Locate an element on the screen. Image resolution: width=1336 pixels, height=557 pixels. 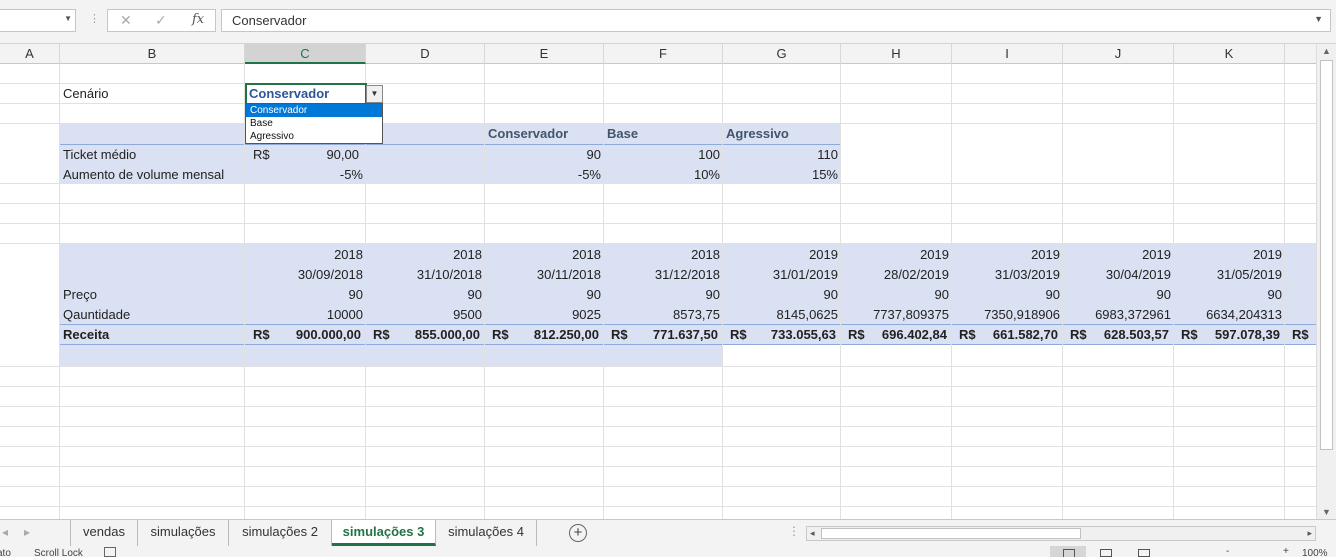
selected-cell-c2: Conservador is located at coordinates (306, 94).